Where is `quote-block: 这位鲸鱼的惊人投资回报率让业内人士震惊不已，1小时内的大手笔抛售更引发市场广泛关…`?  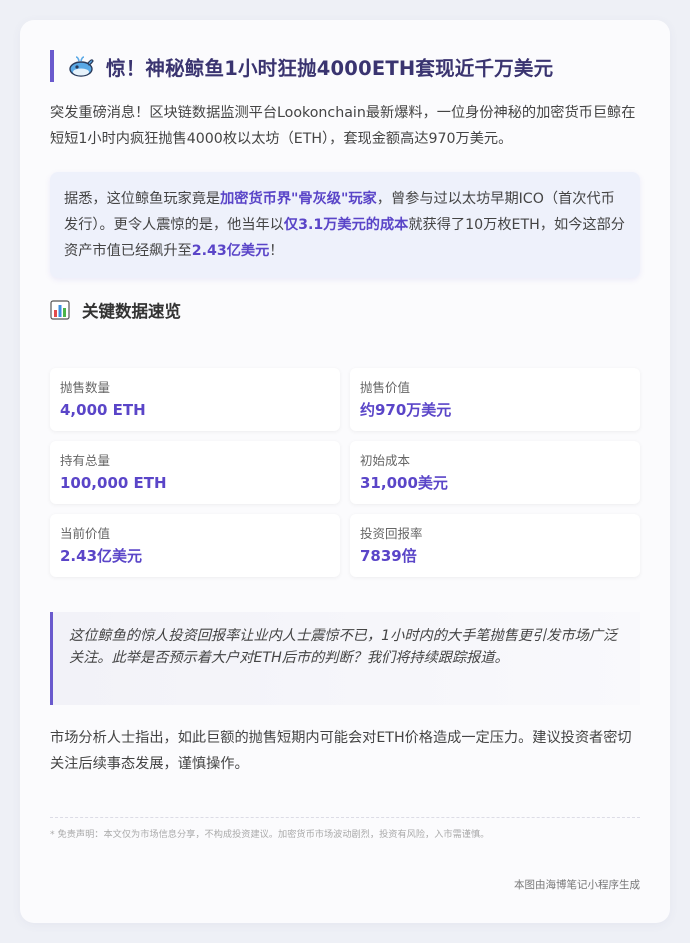
quote-block: 这位鲸鱼的惊人投资回报率让业内人士震惊不已，1小时内的大手笔抛售更引发市场广泛关… is located at coordinates (345, 658).